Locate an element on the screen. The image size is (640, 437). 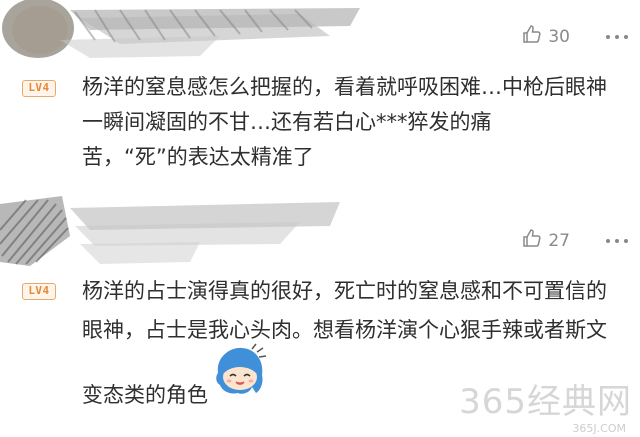
like-button: 27 is located at coordinates (546, 240).